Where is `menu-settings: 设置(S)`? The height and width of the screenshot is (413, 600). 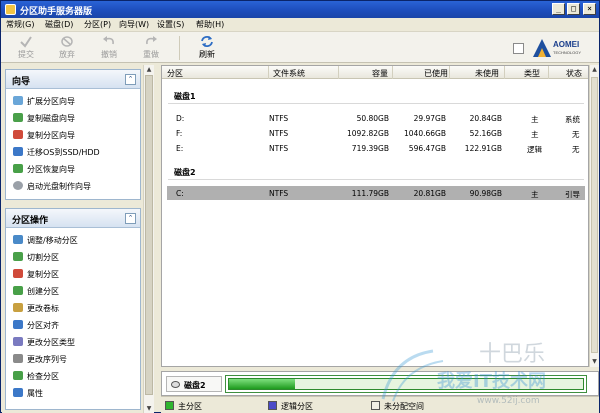 menu-settings: 设置(S) is located at coordinates (170, 24).